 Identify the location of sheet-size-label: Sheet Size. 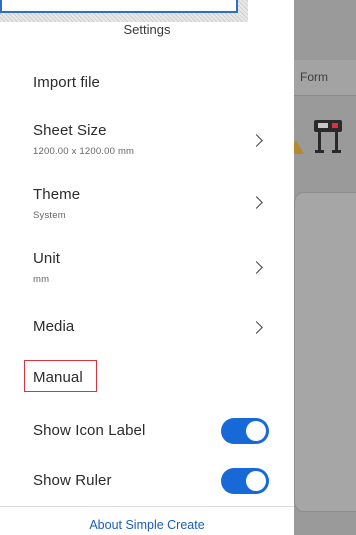
(70, 130).